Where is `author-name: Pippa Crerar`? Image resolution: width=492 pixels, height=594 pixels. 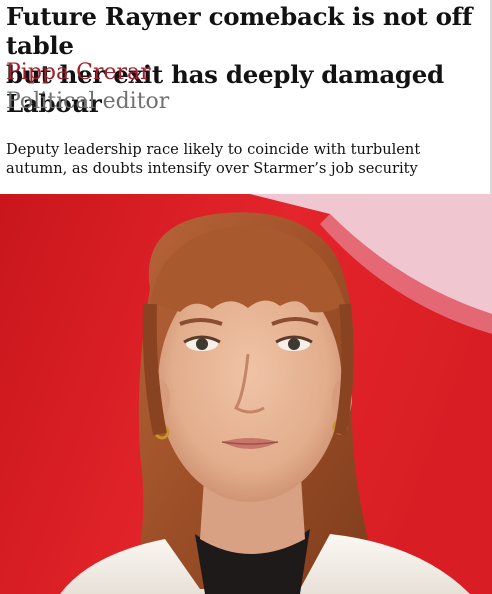 author-name: Pippa Crerar is located at coordinates (78, 73).